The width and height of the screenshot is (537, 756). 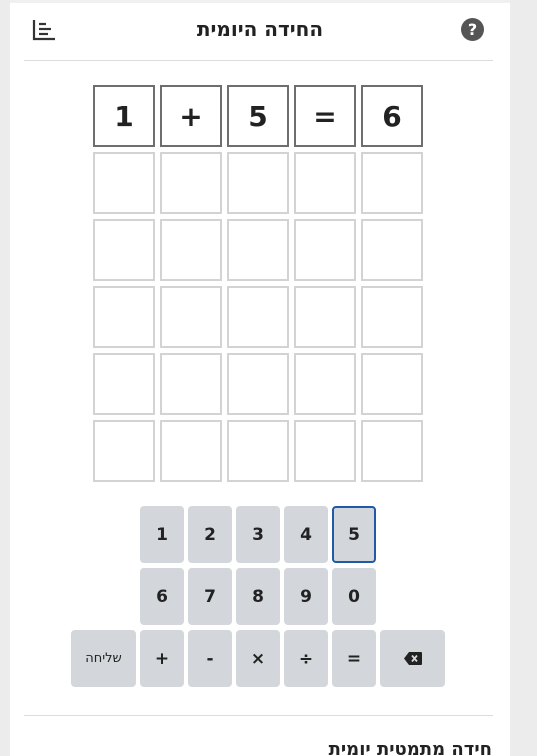 What do you see at coordinates (210, 658) in the screenshot?
I see `key-minus: -` at bounding box center [210, 658].